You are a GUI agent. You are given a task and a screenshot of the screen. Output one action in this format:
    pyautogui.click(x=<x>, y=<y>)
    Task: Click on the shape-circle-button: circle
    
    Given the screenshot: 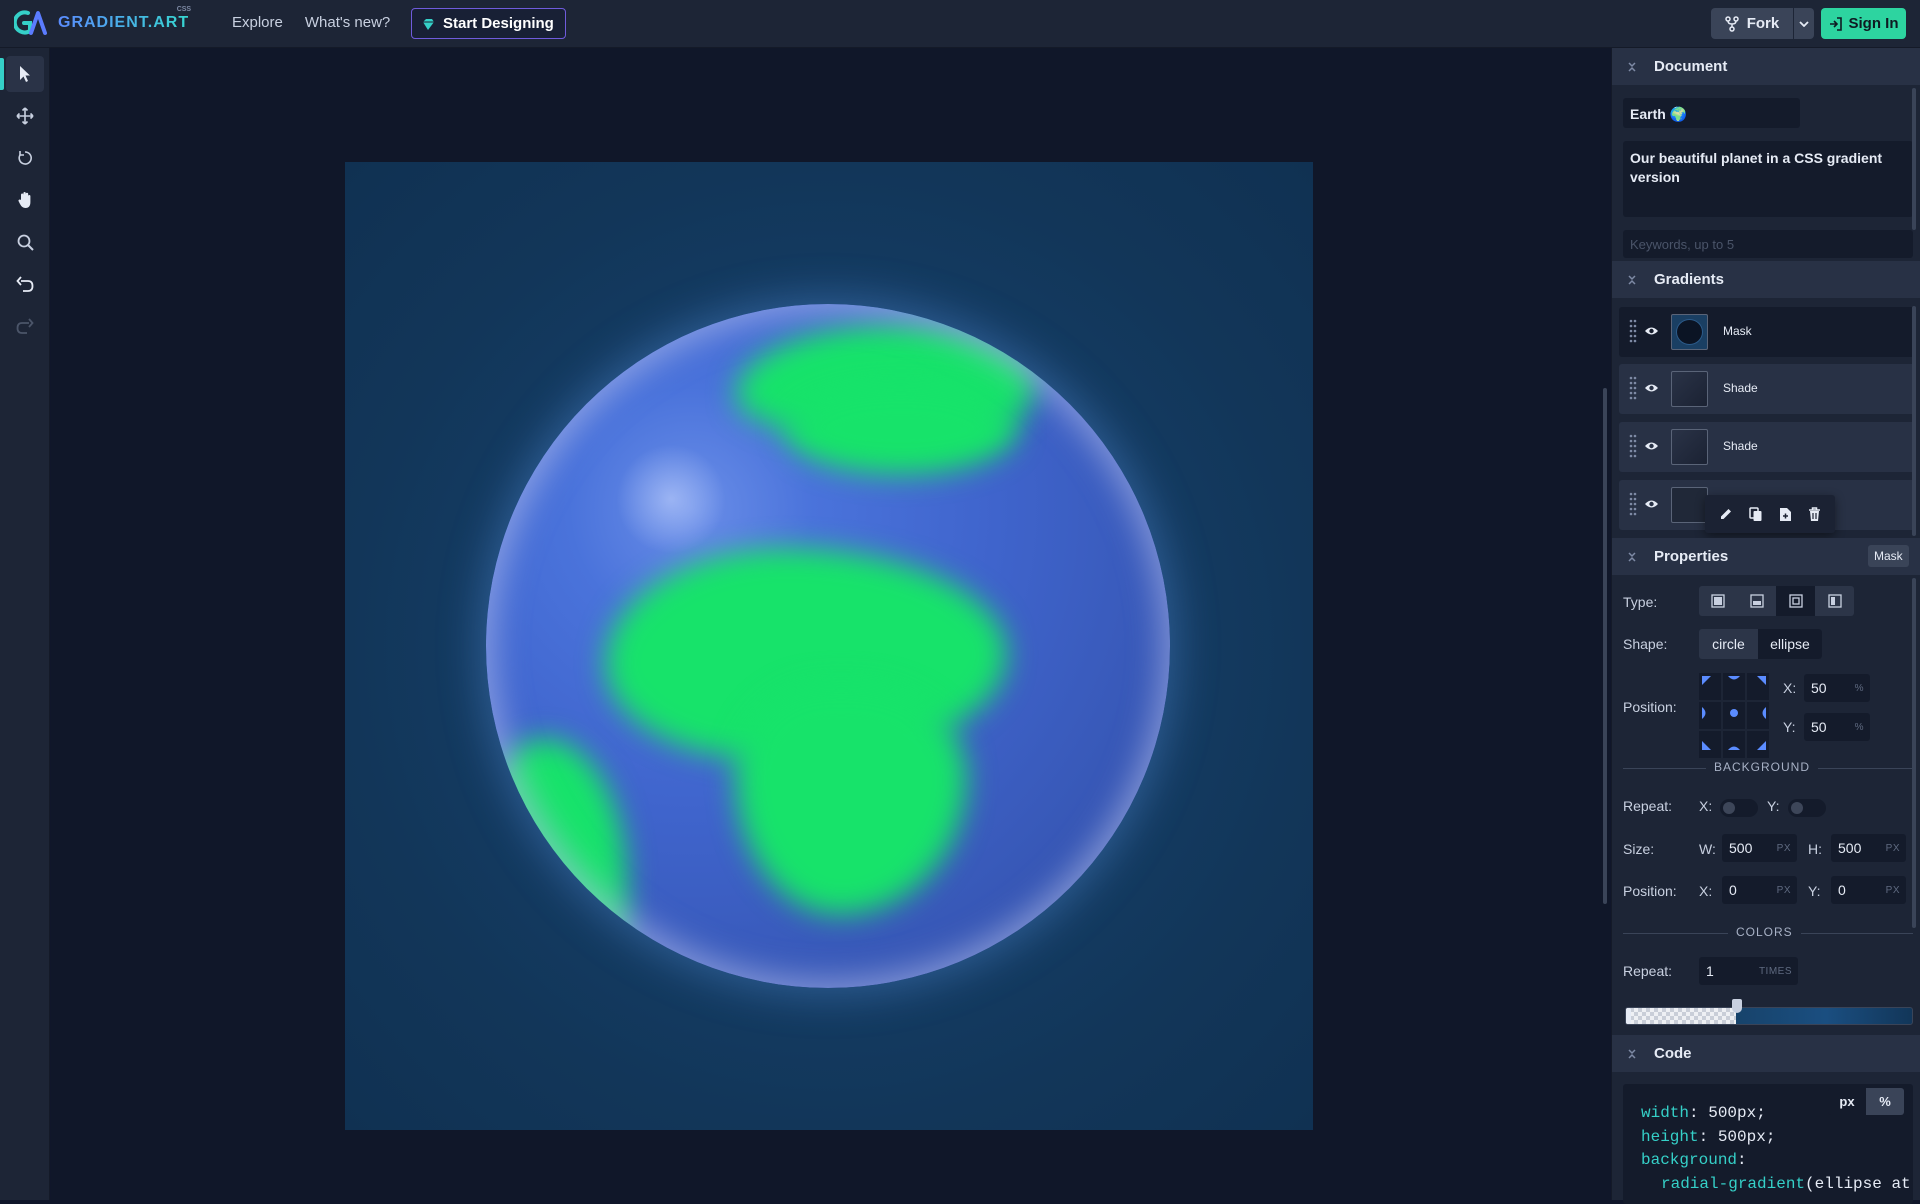 What is the action you would take?
    pyautogui.click(x=1728, y=644)
    